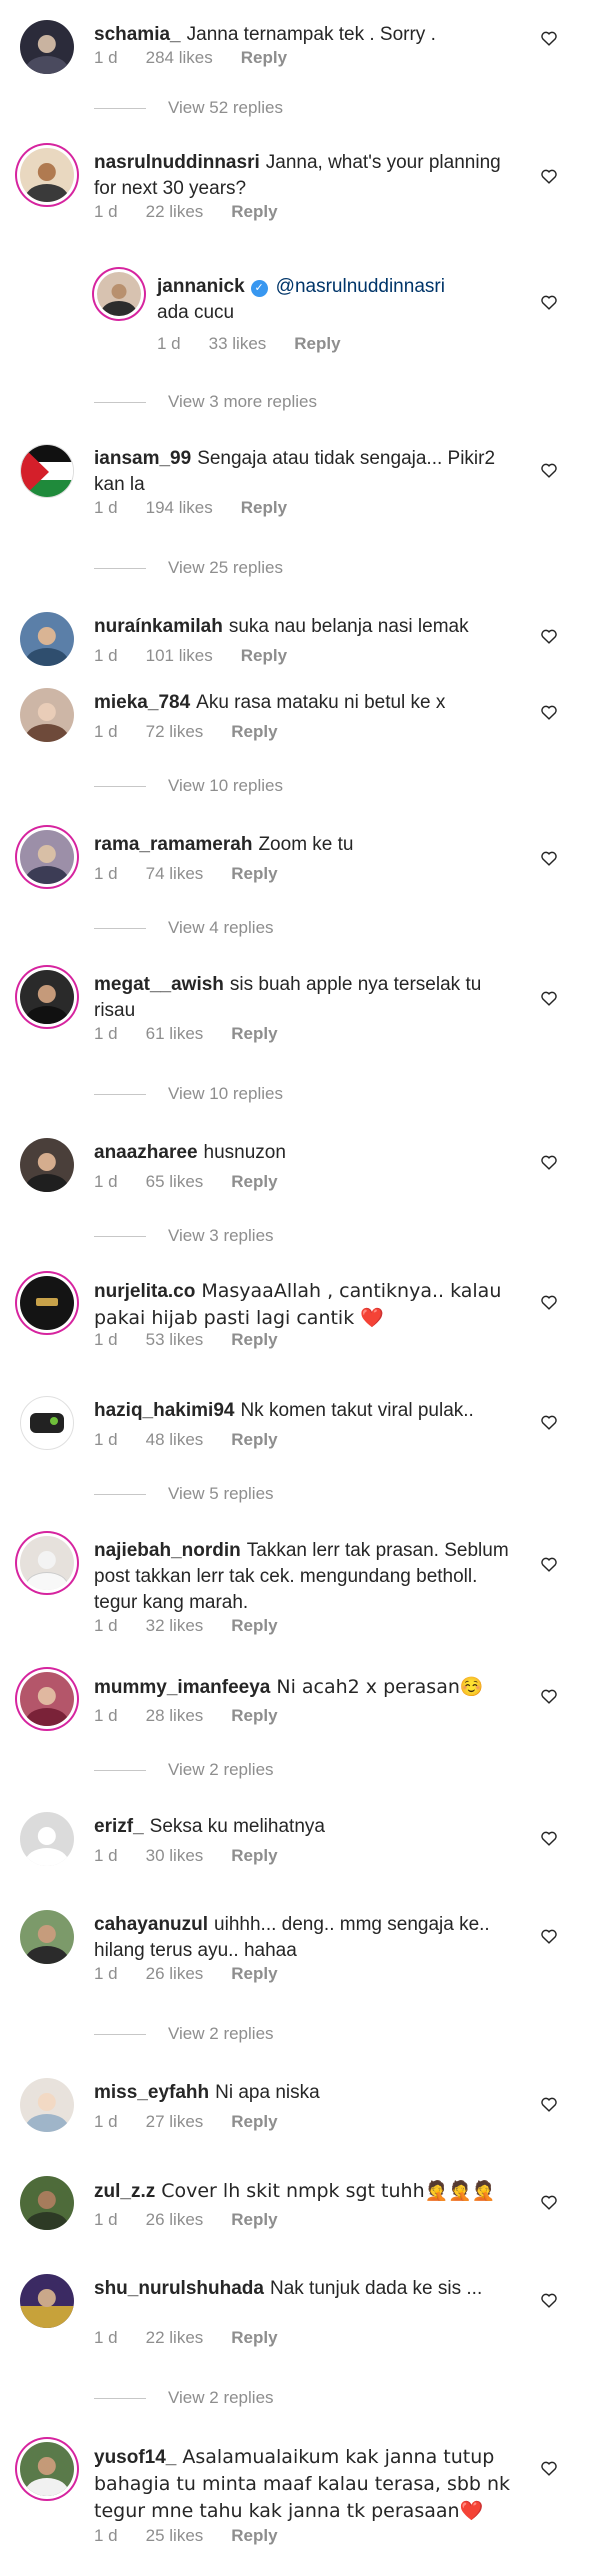 This screenshot has width=596, height=2560. I want to click on username: nuraínkamilah, so click(158, 626).